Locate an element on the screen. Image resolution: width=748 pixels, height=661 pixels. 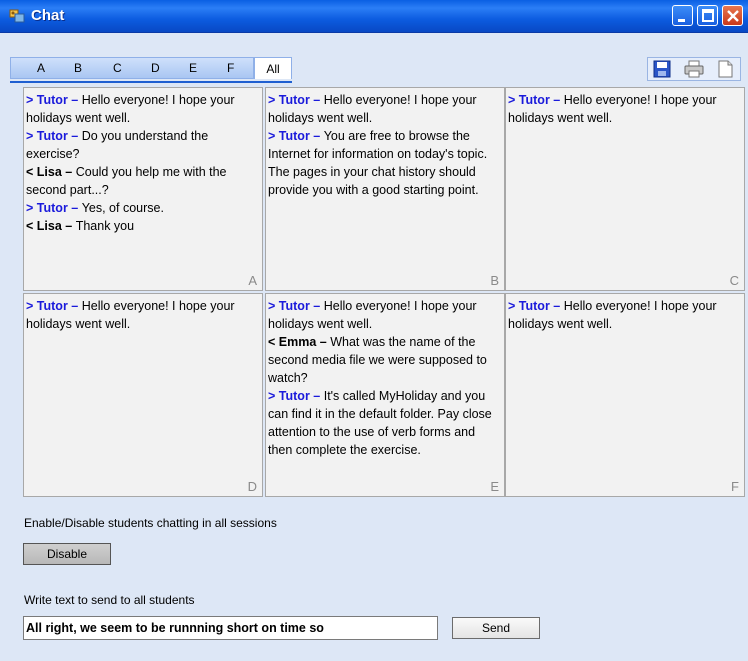
maximize-icon is located at coordinates (708, 15).